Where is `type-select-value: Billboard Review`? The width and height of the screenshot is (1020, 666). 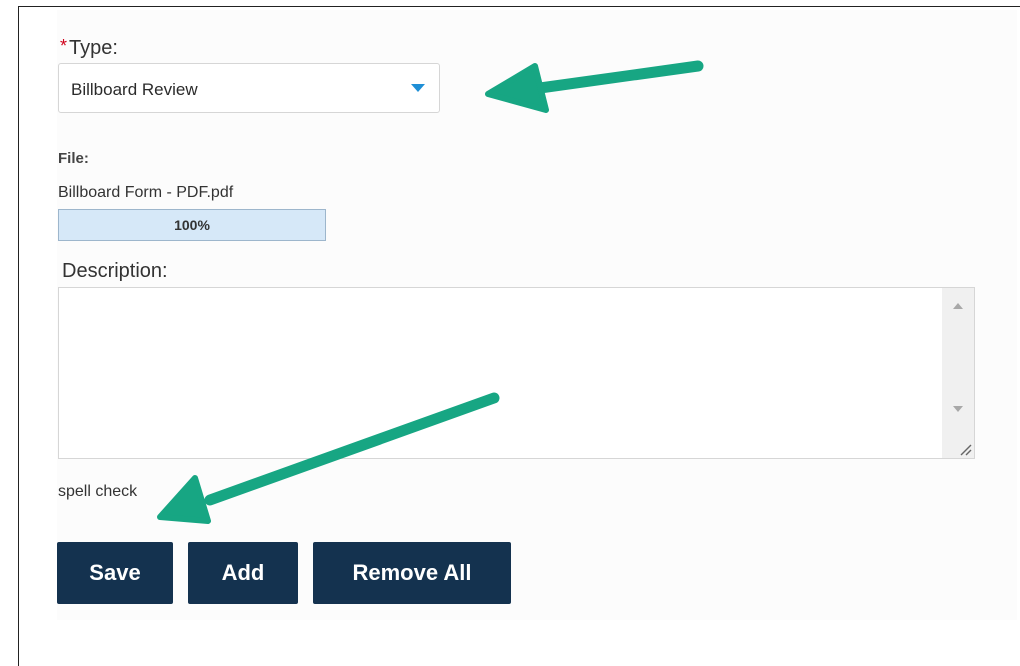
type-select-value: Billboard Review is located at coordinates (134, 89).